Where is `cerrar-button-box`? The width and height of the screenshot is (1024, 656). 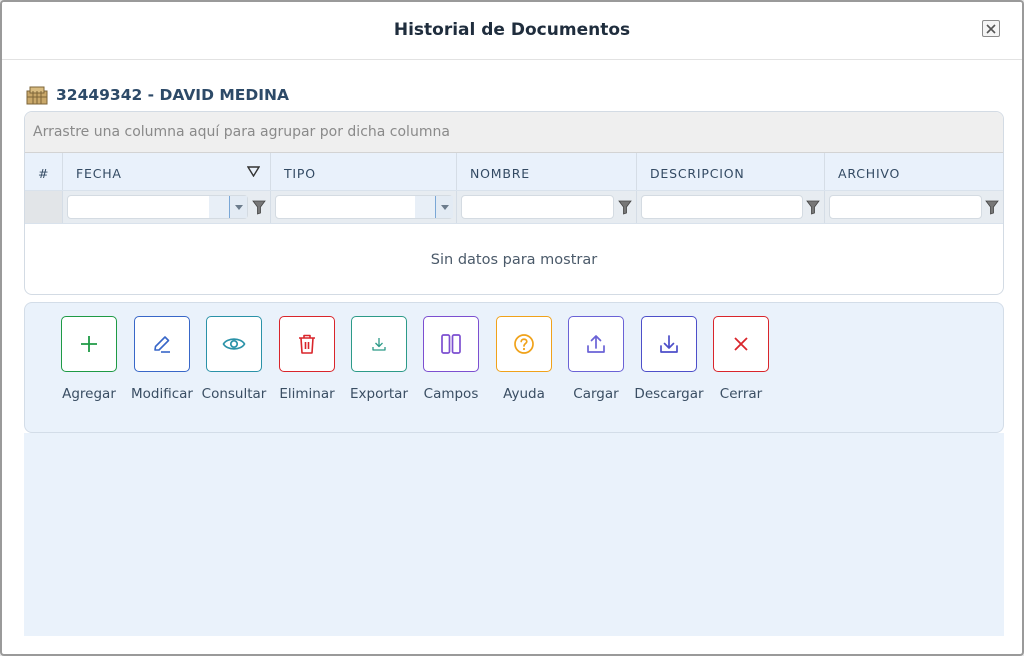
cerrar-button-box is located at coordinates (741, 344).